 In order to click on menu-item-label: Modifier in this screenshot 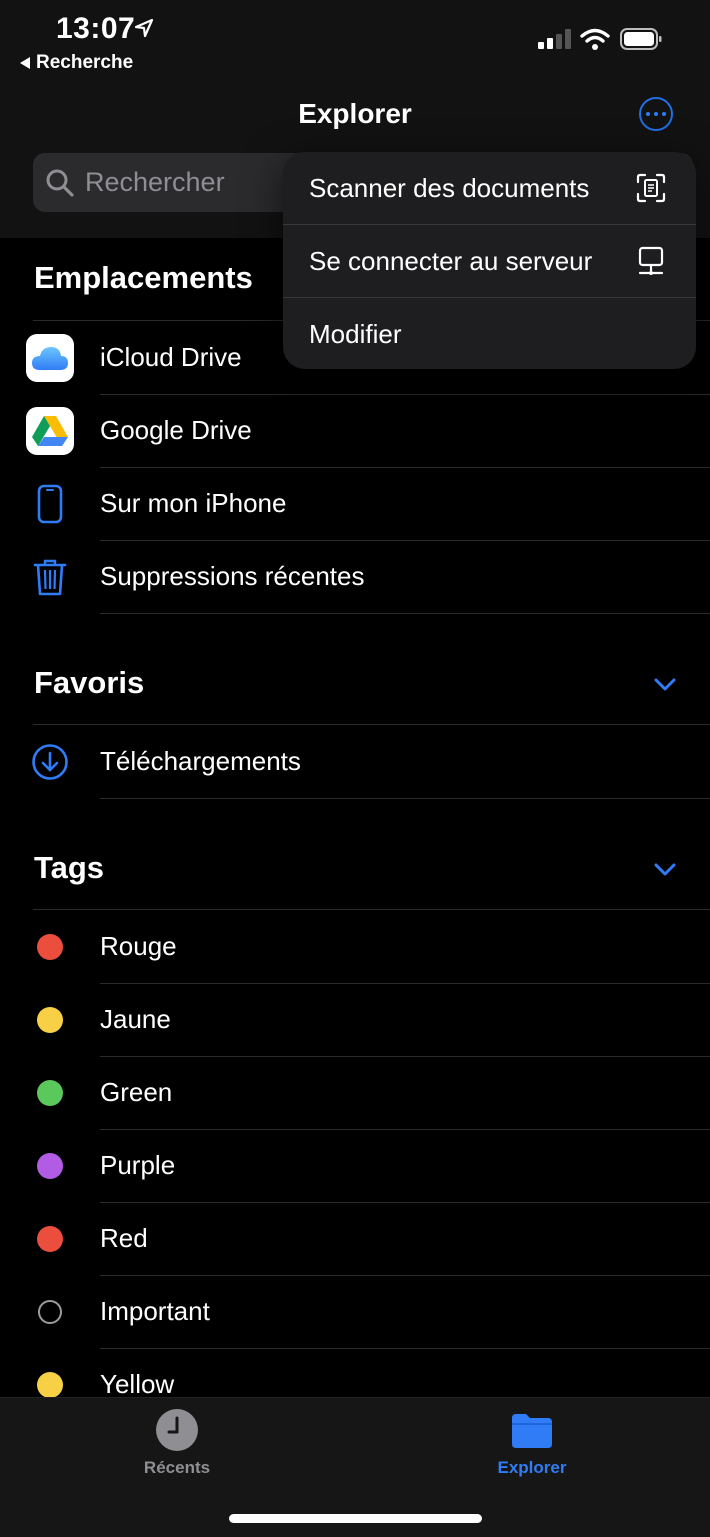, I will do `click(355, 333)`.